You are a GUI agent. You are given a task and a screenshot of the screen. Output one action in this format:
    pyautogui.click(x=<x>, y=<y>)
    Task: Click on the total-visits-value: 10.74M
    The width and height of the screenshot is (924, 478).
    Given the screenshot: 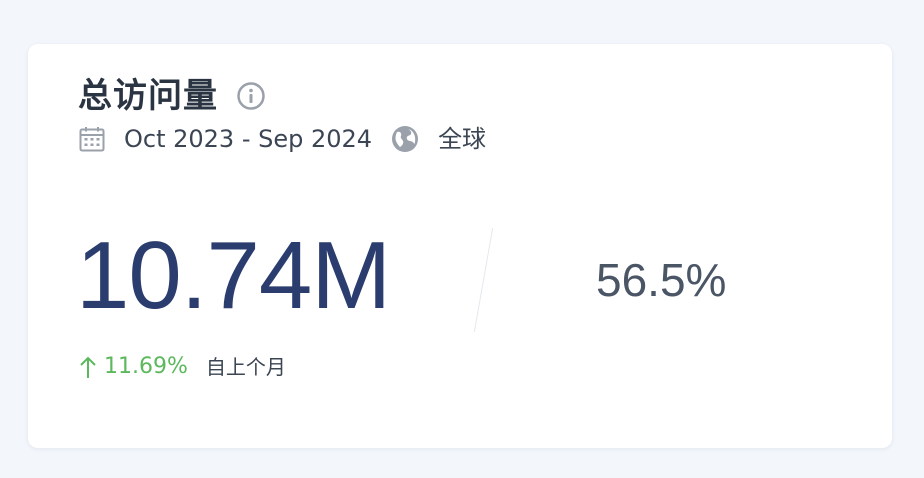 What is the action you would take?
    pyautogui.click(x=233, y=275)
    